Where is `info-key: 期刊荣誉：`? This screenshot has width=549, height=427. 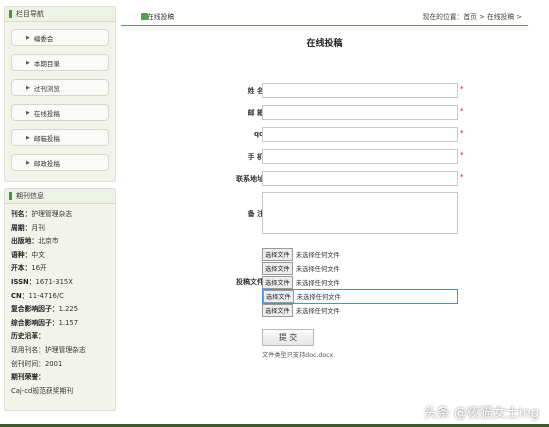 info-key: 期刊荣誉： is located at coordinates (28, 377).